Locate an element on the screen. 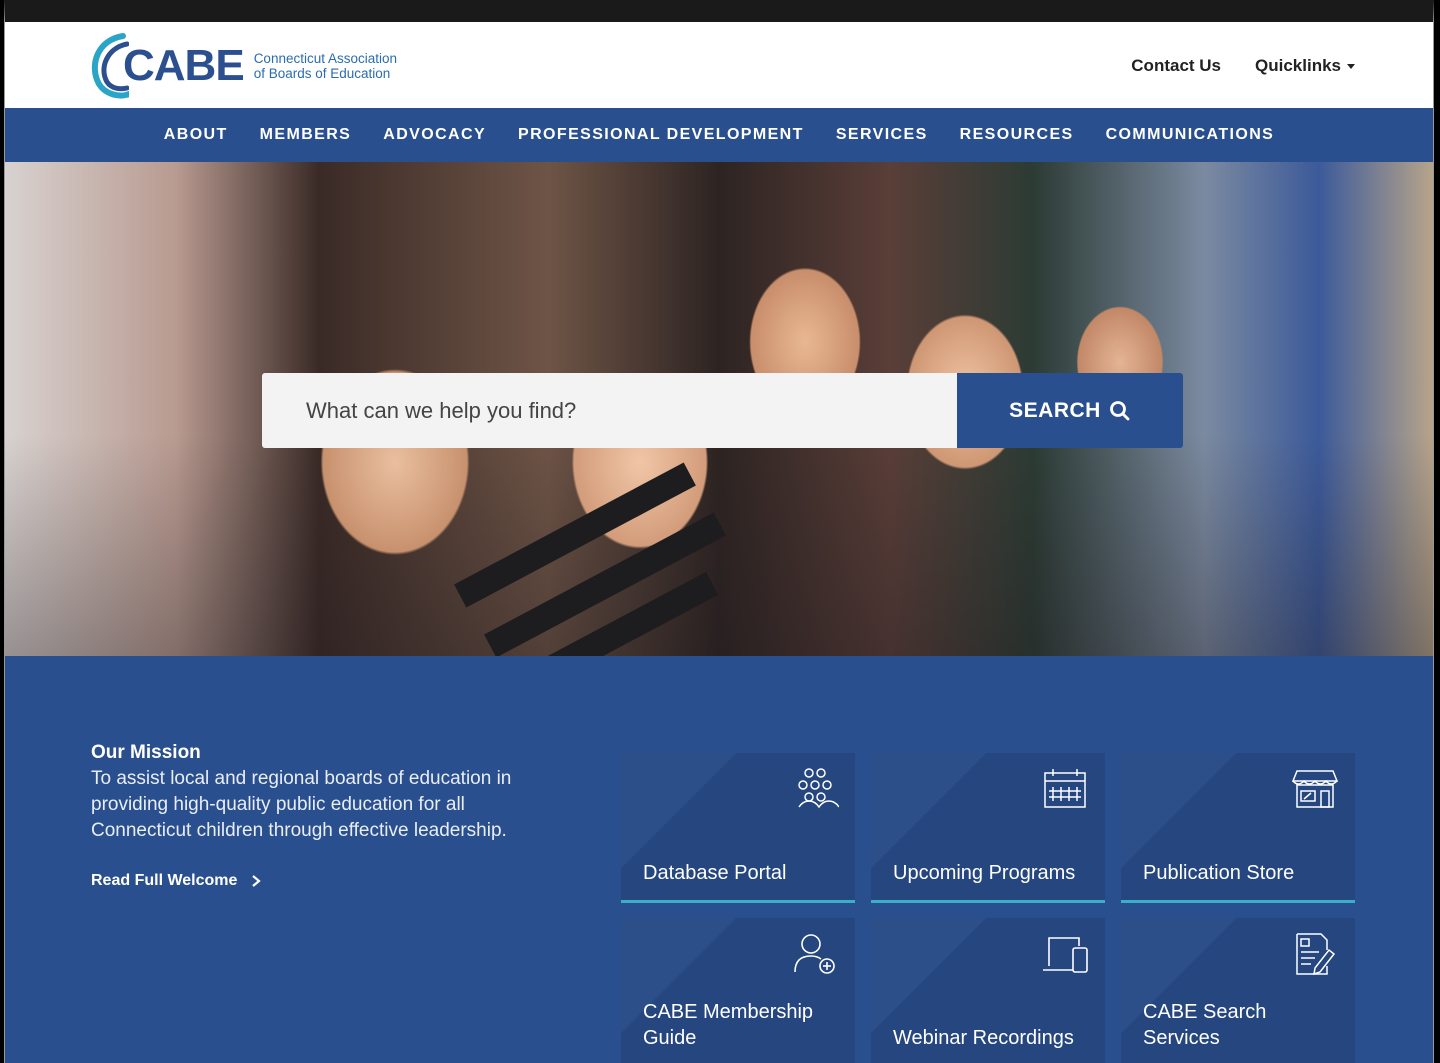 The width and height of the screenshot is (1440, 1063). tile-upcoming-programs: Upcoming Programs is located at coordinates (988, 828).